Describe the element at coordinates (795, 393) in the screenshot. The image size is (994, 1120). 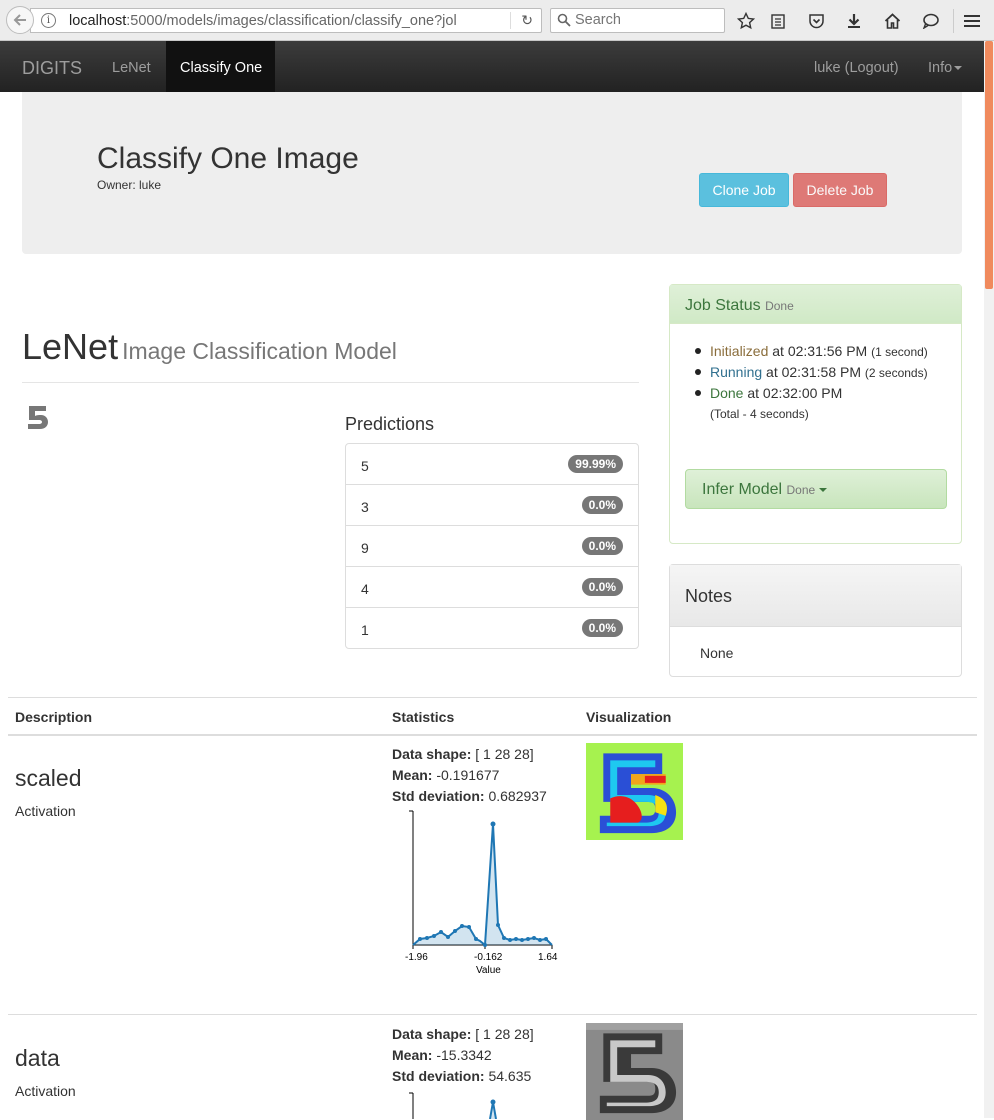
I see `status-step-time: at 02:32:00 PM` at that location.